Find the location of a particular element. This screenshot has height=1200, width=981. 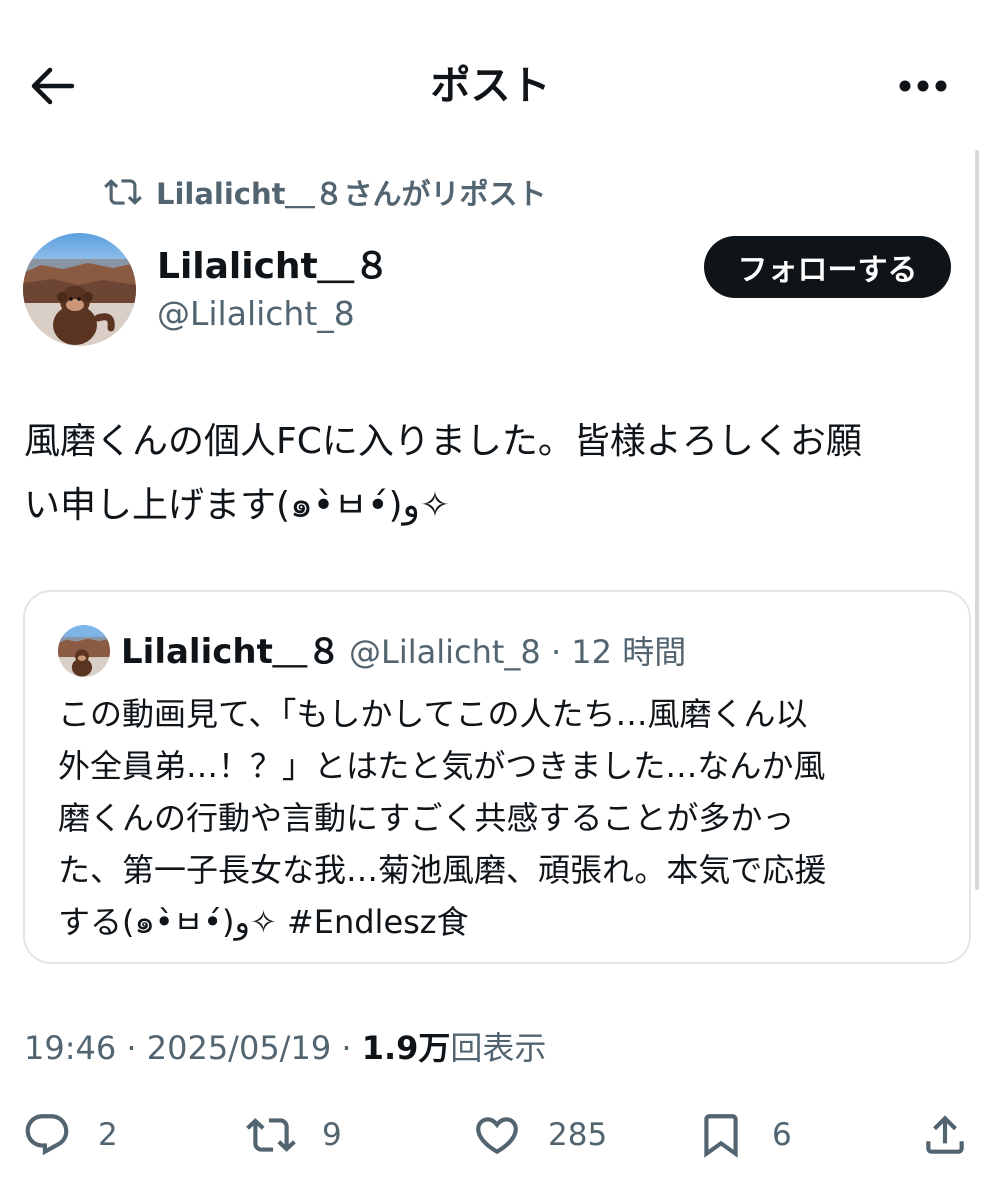

action-bar: 2 9 285 6 is located at coordinates (490, 1135).